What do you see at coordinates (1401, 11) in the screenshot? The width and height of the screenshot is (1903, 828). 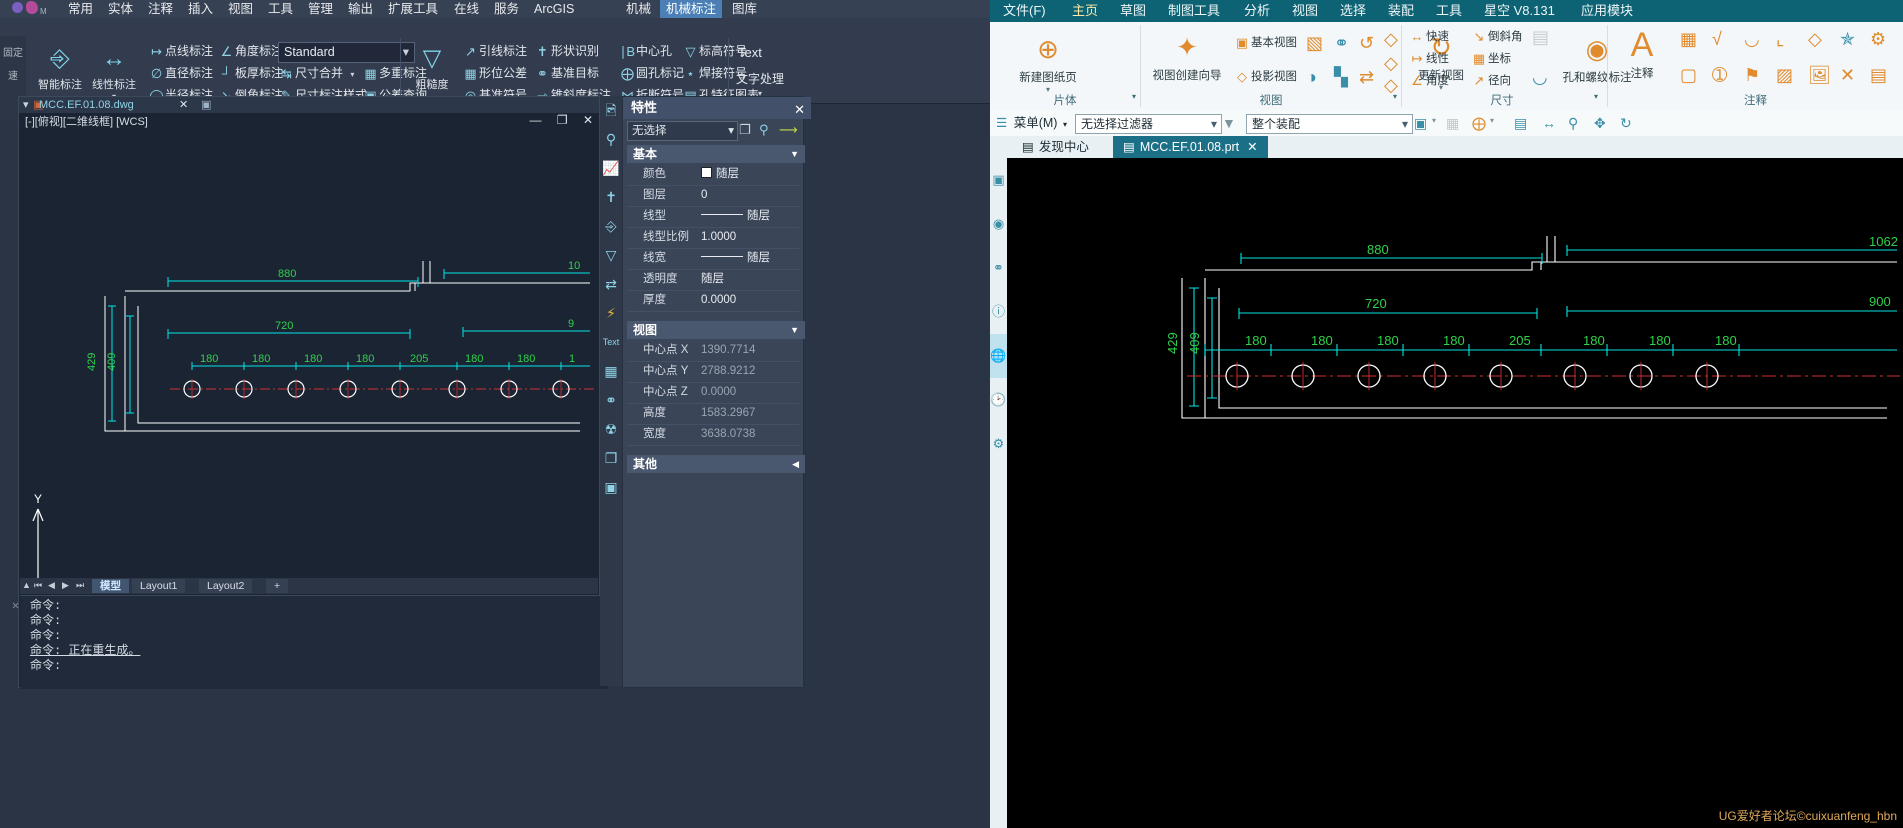 I see `nx-ribbon-tab-7: 装配` at bounding box center [1401, 11].